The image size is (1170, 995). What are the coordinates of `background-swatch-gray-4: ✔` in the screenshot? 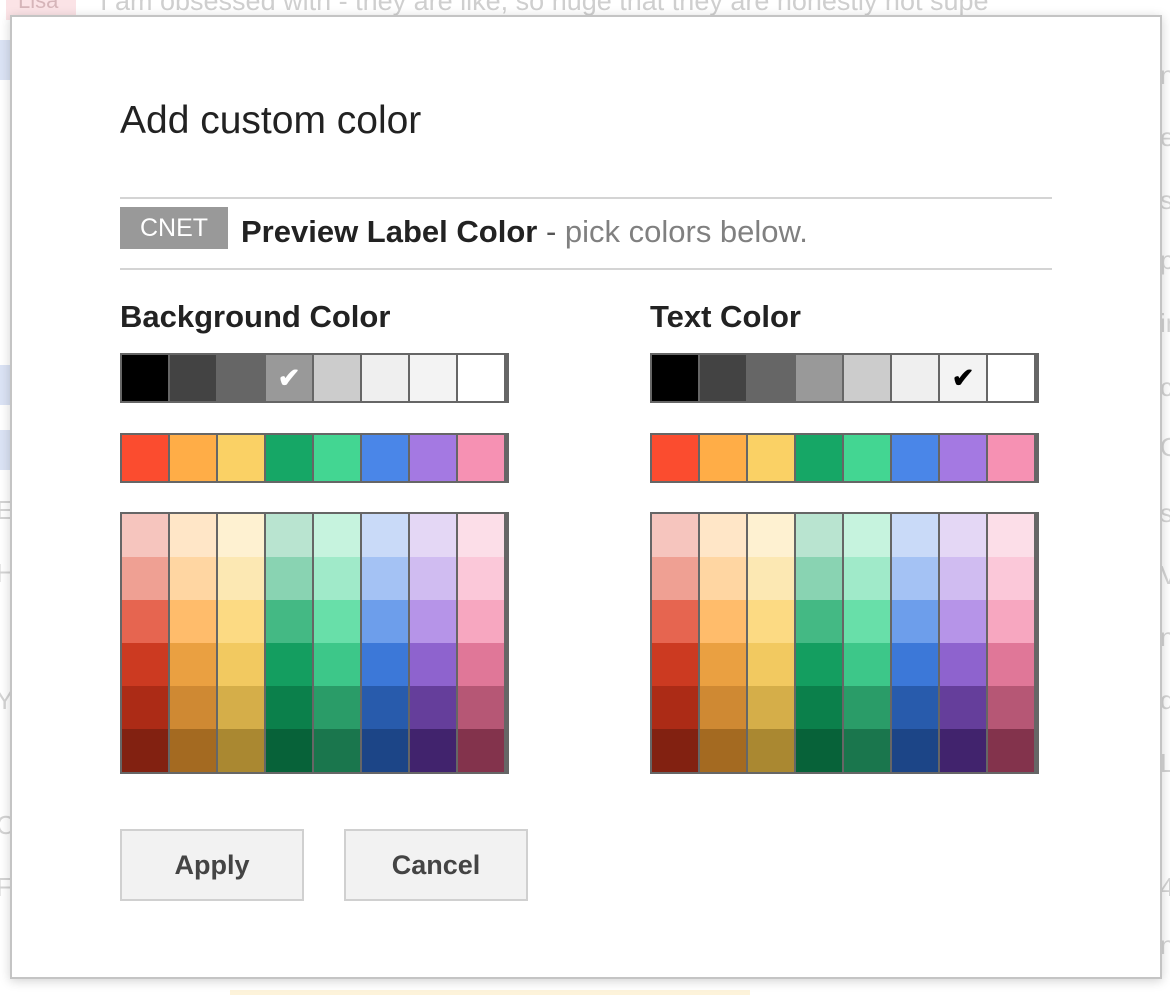 It's located at (289, 378).